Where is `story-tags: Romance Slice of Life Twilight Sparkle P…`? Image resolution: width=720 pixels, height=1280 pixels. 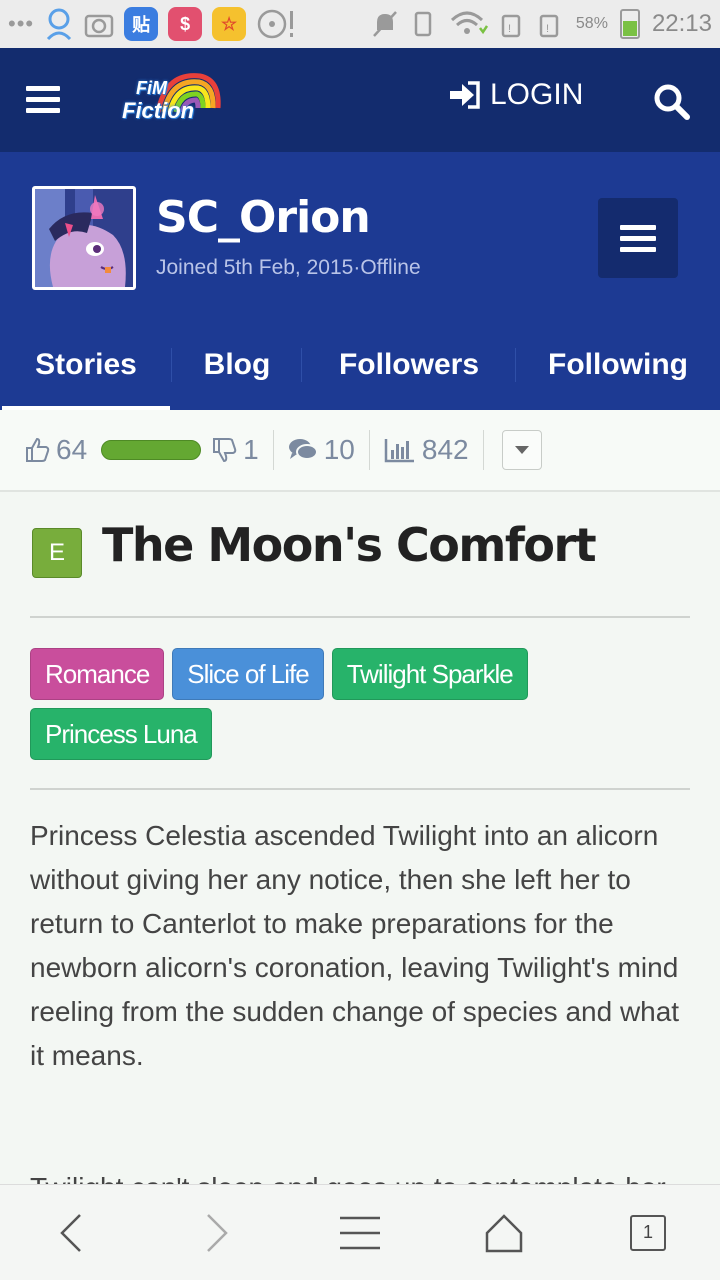
story-tags: Romance Slice of Life Twilight Sparkle P… is located at coordinates (360, 704).